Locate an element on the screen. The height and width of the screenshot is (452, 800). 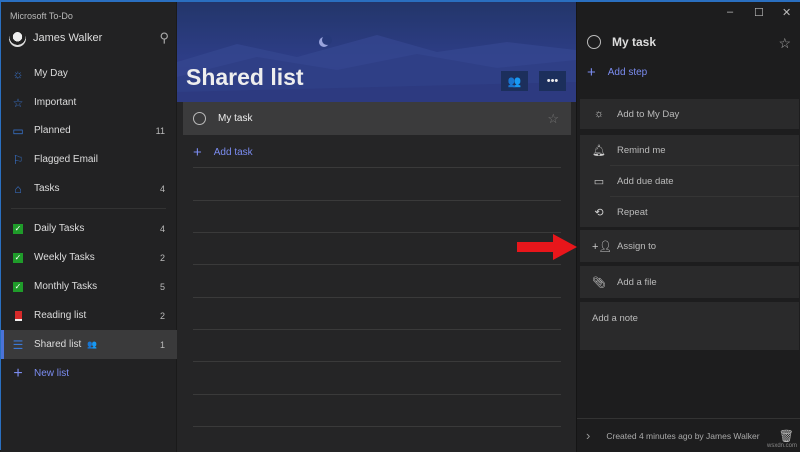
chevron-right-icon: › is located at coordinates (588, 435).